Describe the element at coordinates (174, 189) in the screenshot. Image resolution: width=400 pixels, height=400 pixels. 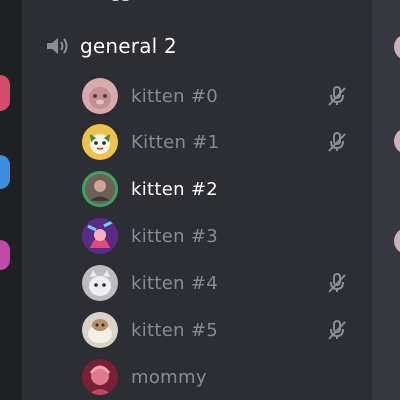
I see `username: kitten #2` at that location.